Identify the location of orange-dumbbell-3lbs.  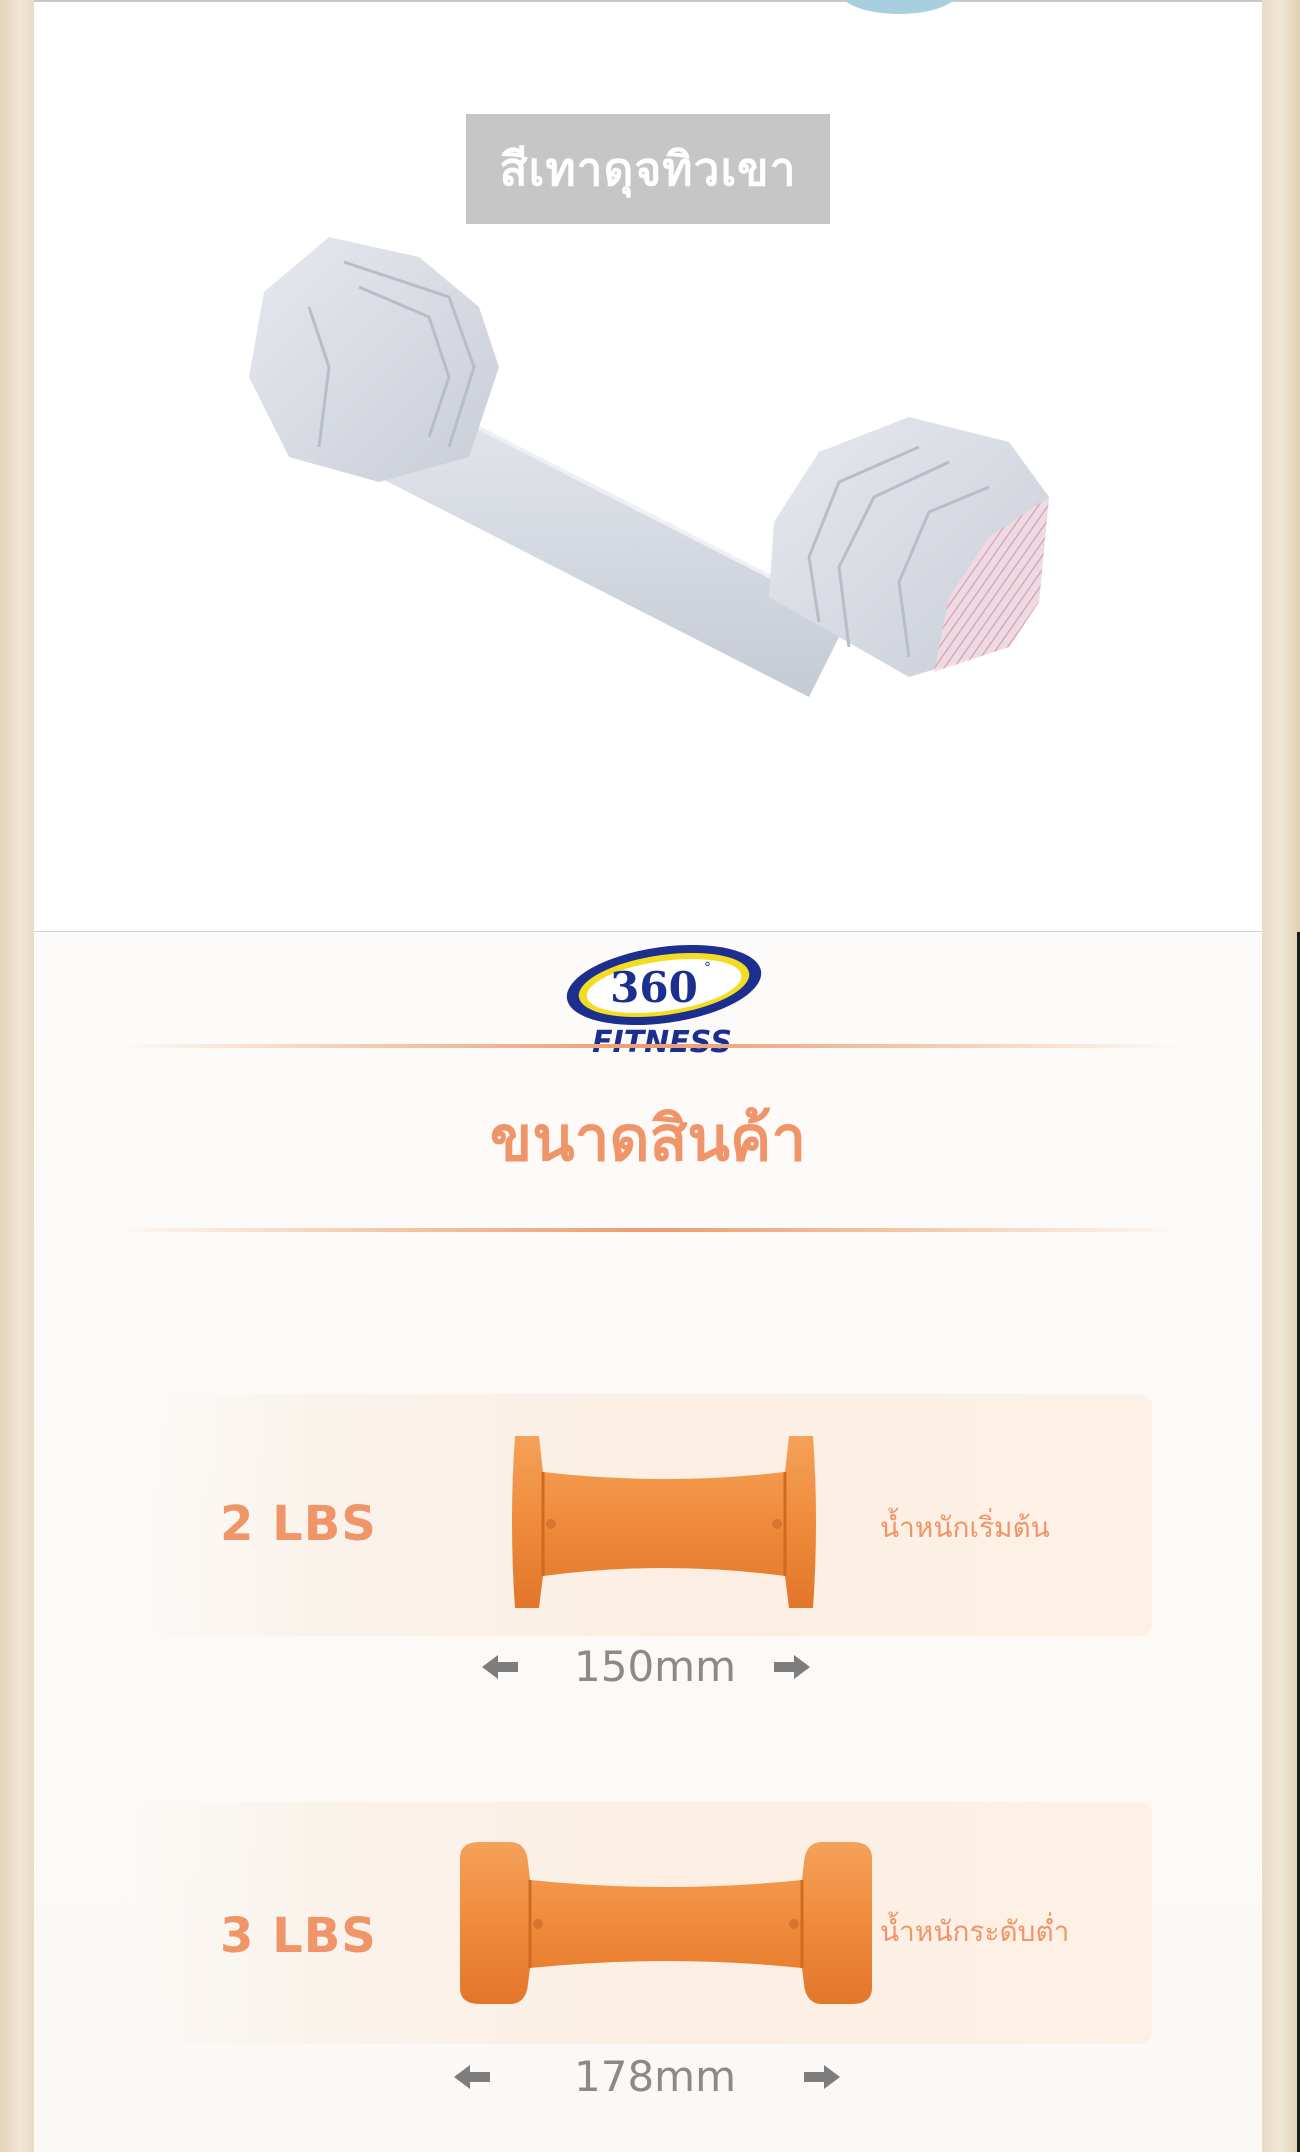
(666, 1923).